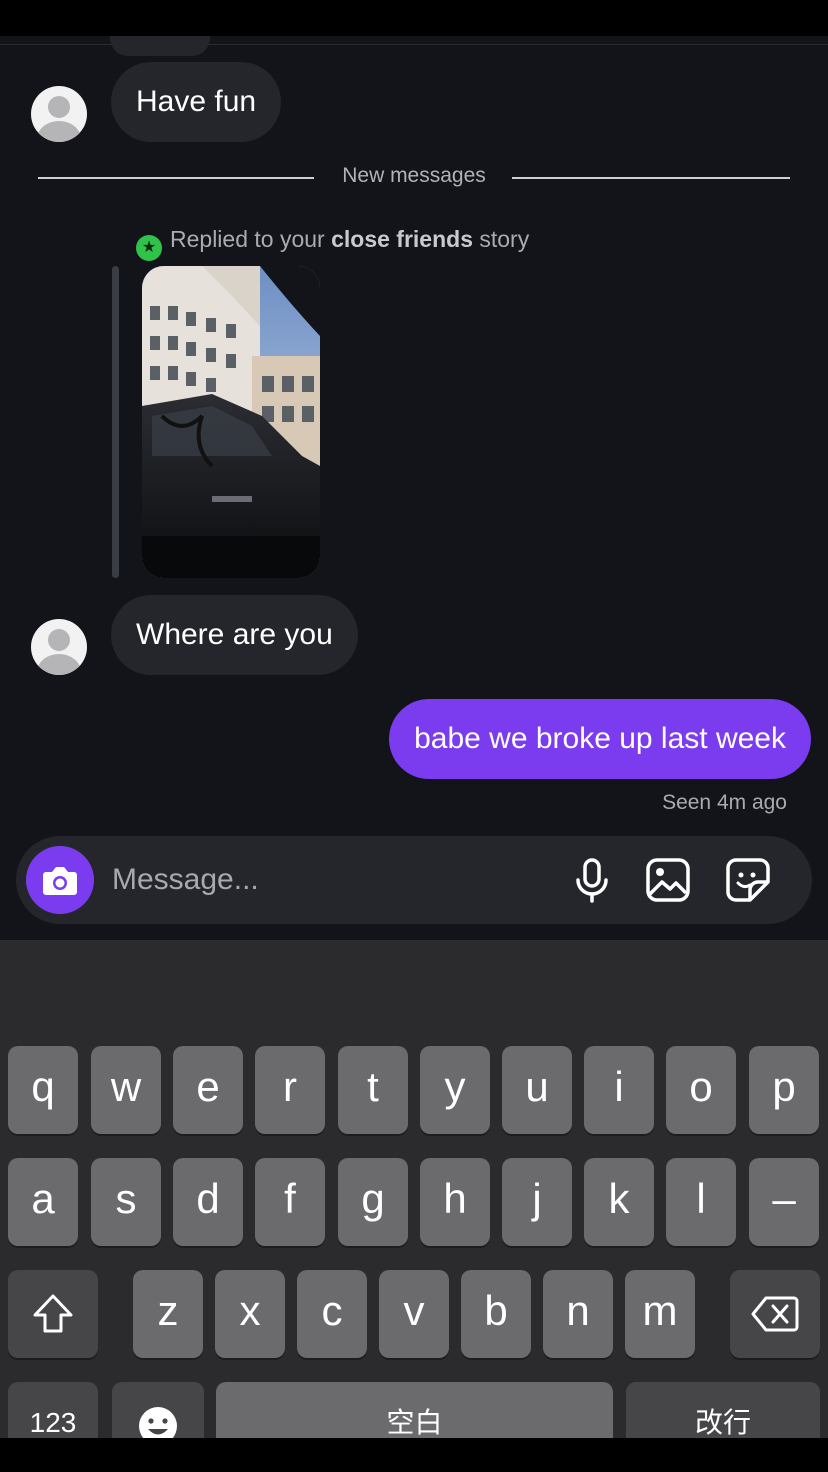 This screenshot has width=828, height=1472. What do you see at coordinates (496, 1314) in the screenshot?
I see `key-b: b` at bounding box center [496, 1314].